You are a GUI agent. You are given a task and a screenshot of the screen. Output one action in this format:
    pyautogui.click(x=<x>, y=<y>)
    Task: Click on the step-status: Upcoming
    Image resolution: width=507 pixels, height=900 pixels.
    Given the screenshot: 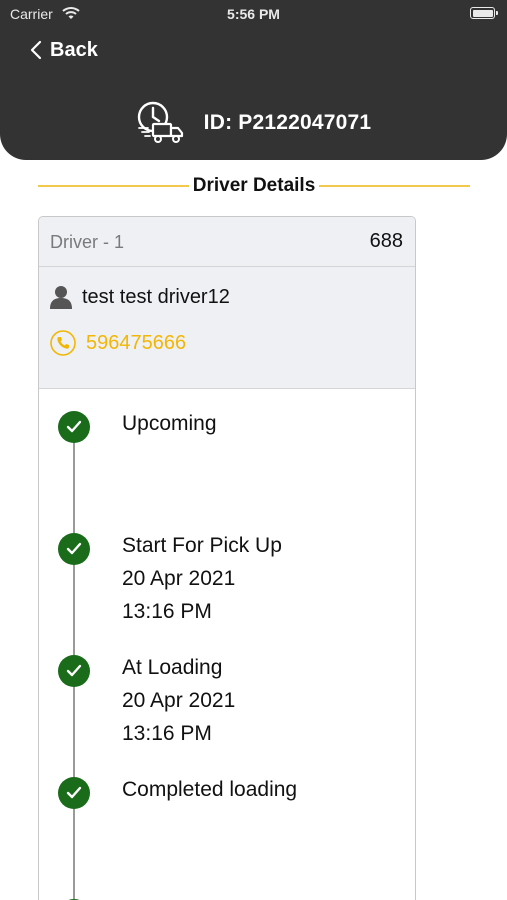 What is the action you would take?
    pyautogui.click(x=169, y=423)
    